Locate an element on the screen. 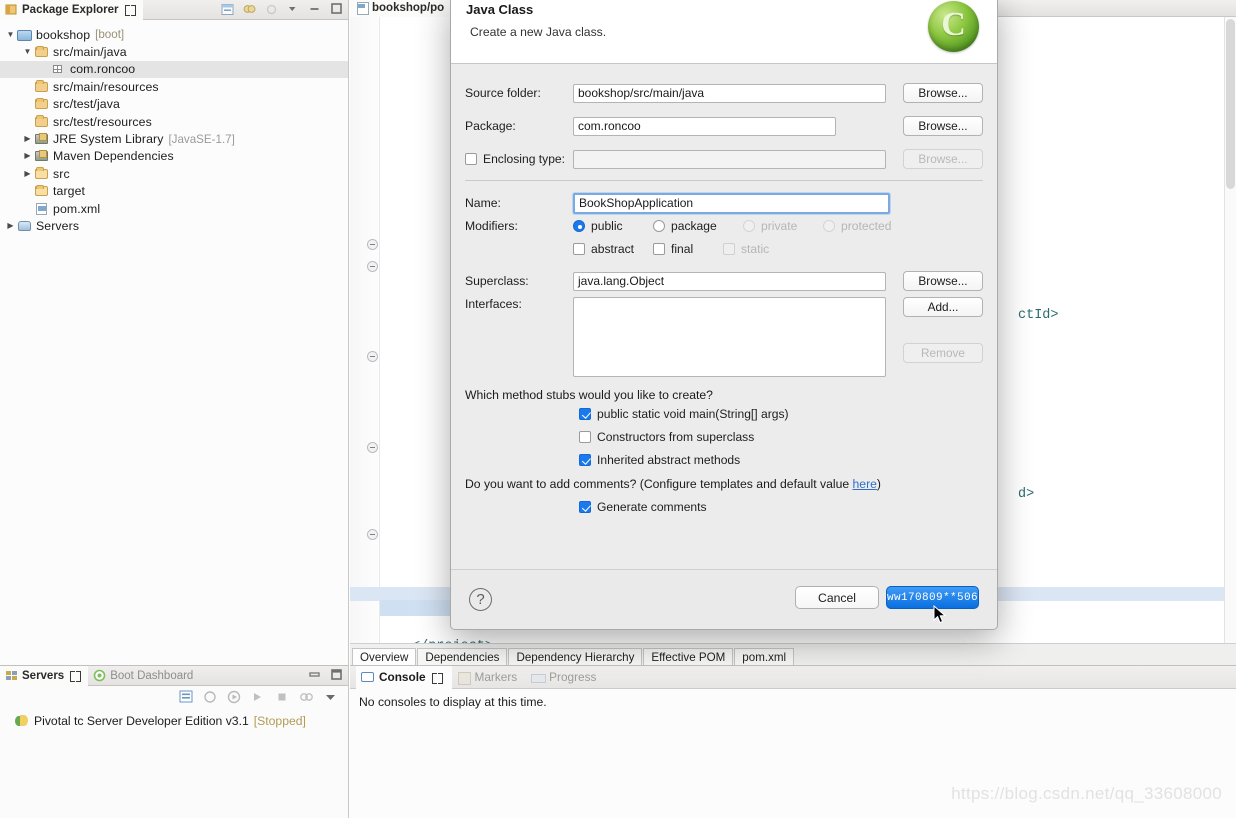 This screenshot has width=1236, height=818. code-line: ctId> is located at coordinates (1038, 315).